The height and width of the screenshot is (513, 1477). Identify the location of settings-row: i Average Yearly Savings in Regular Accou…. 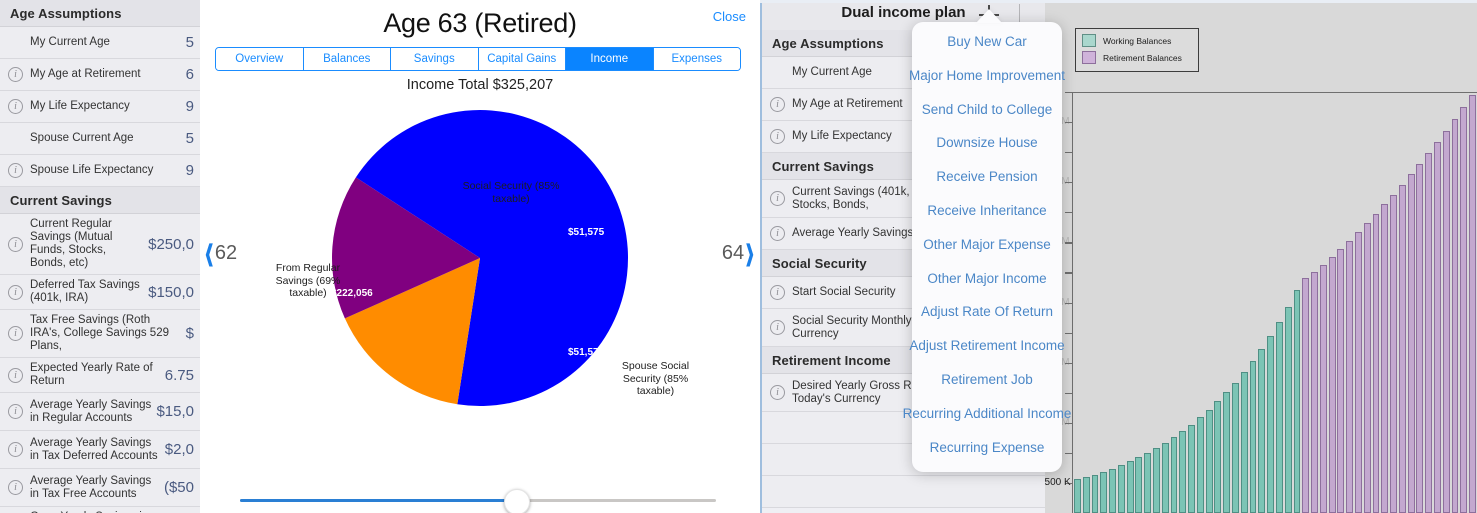
(100, 412).